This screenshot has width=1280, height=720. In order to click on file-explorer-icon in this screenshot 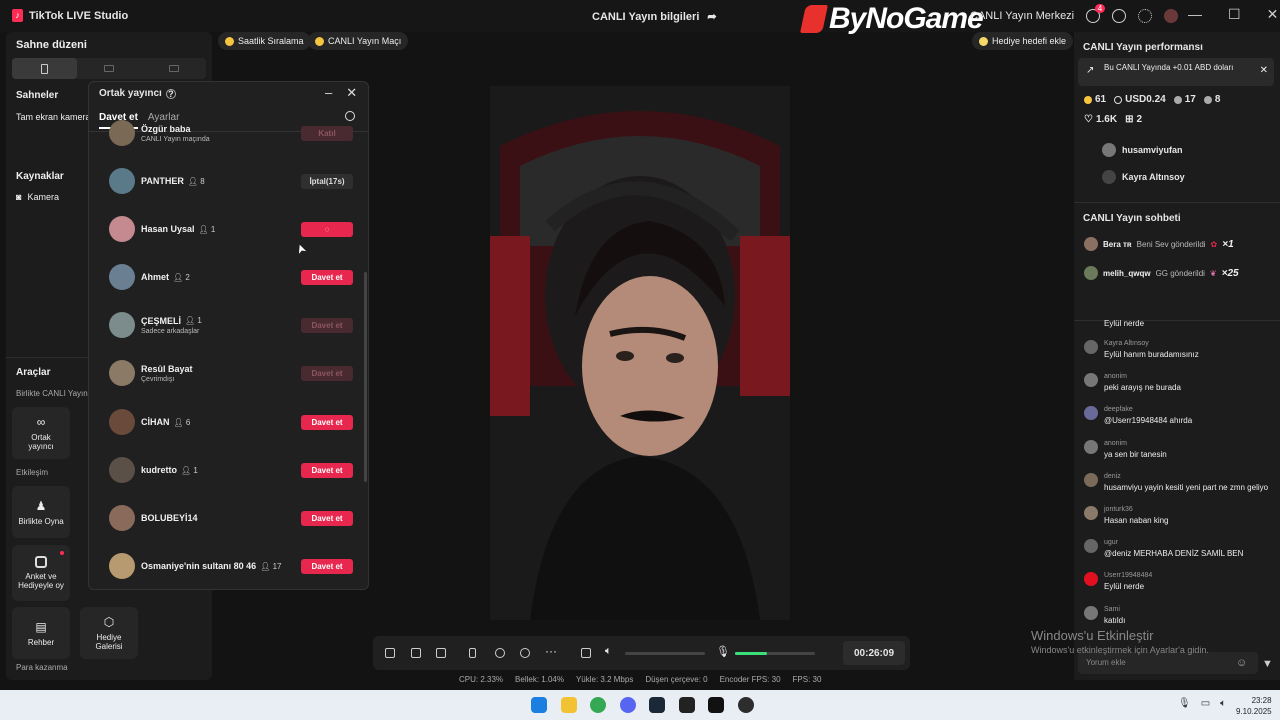, I will do `click(569, 705)`.